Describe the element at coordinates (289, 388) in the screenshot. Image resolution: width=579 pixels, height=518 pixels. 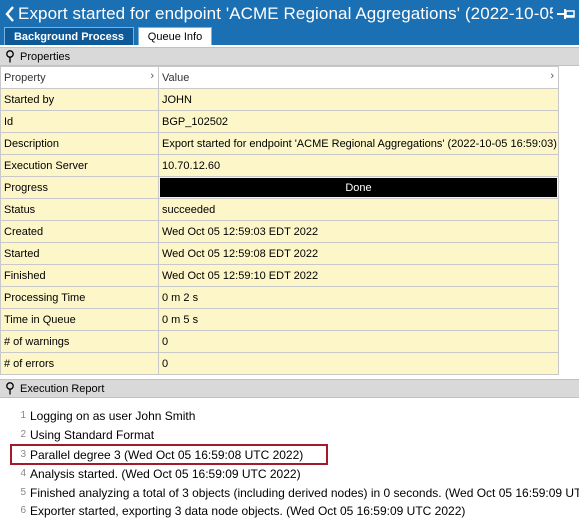
I see `execution-report-header: Execution Report` at that location.